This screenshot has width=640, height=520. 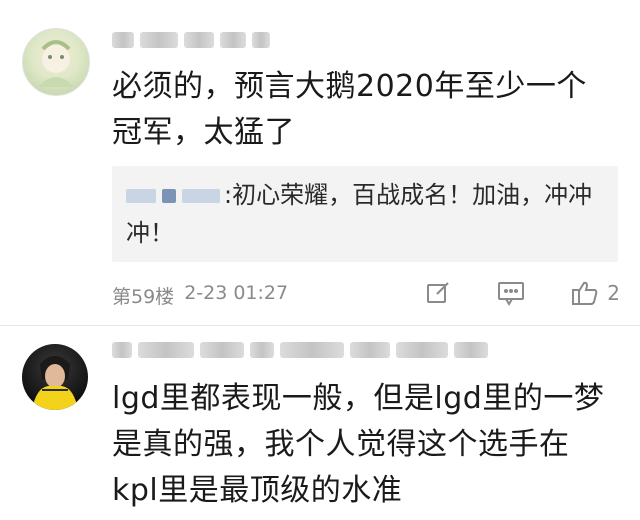 What do you see at coordinates (236, 293) in the screenshot?
I see `timestamp: 2-23 01:27` at bounding box center [236, 293].